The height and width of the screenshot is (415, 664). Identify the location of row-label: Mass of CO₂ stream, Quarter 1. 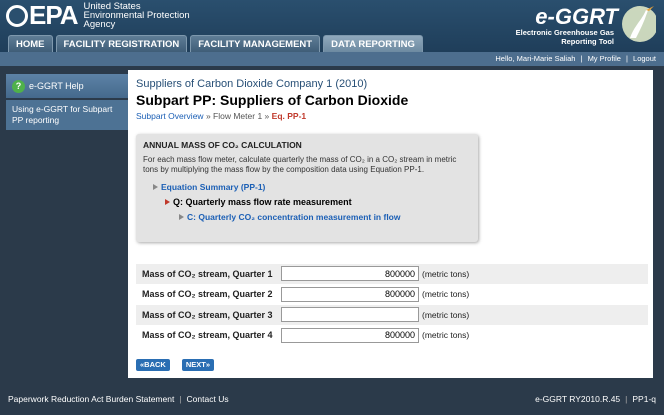
(207, 273).